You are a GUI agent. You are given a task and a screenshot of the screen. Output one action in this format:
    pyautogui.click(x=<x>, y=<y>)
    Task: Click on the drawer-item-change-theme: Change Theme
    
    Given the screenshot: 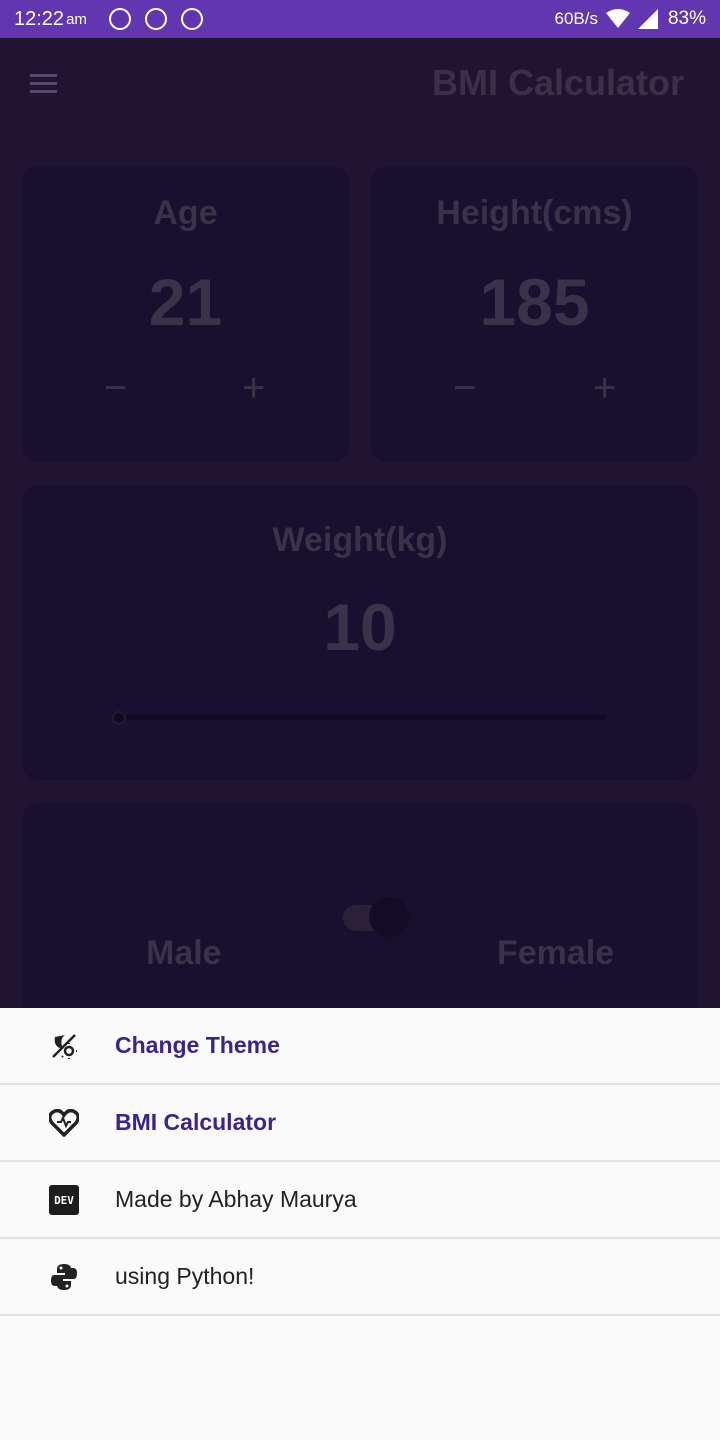 What is the action you would take?
    pyautogui.click(x=360, y=1046)
    